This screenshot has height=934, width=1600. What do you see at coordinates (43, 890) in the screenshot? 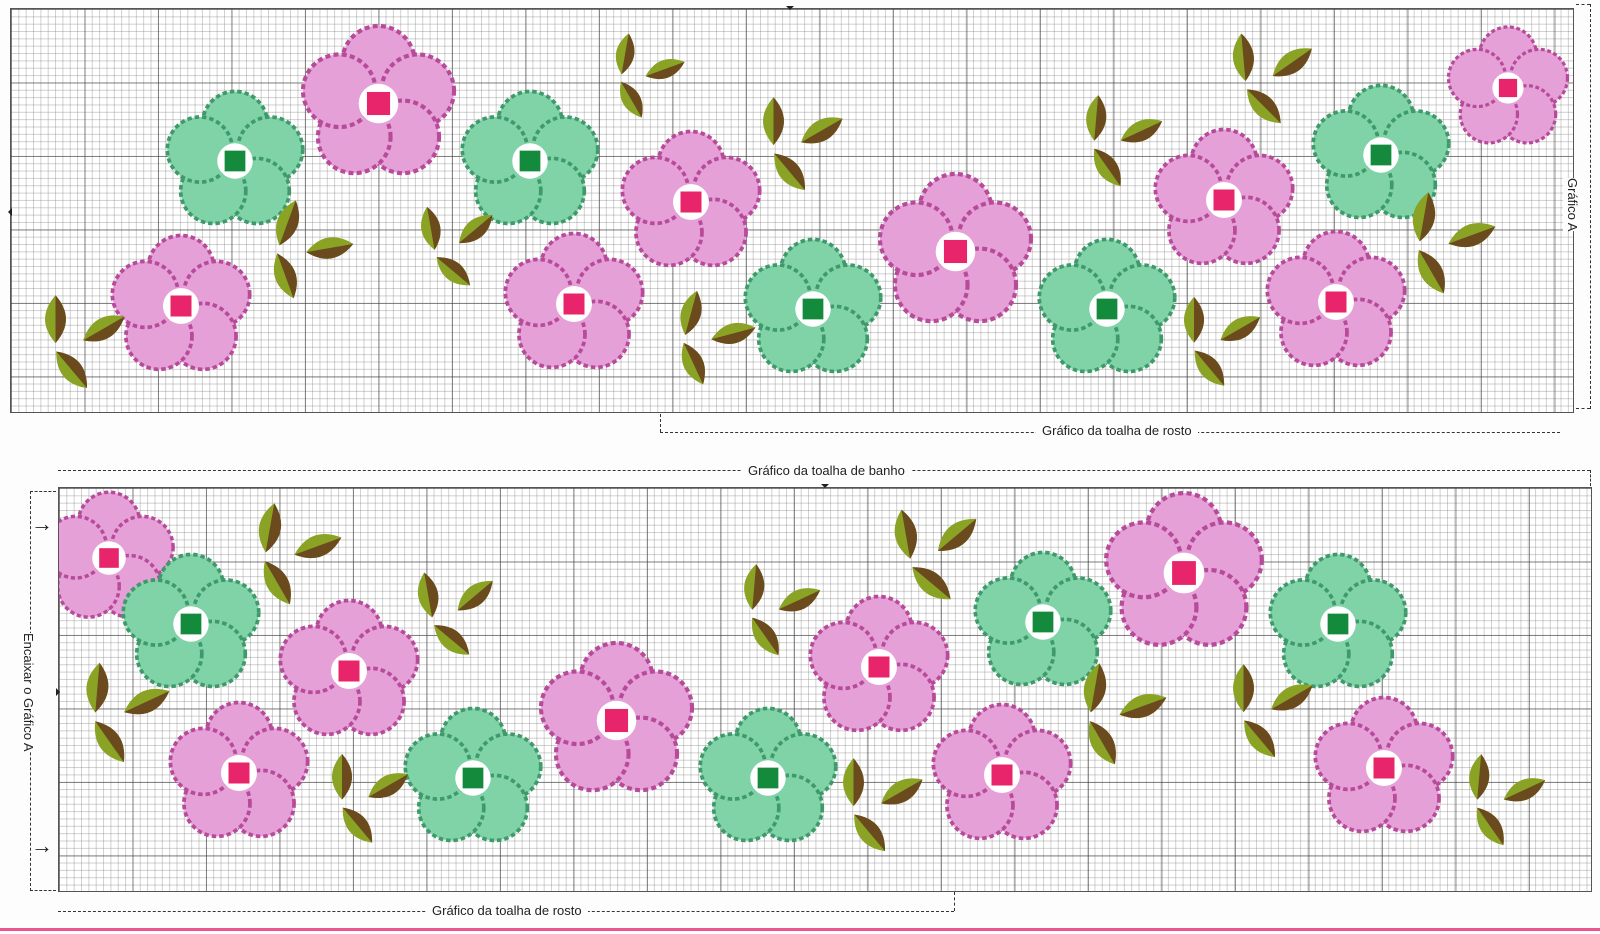
I see `fit-chart-a-guide-bottom` at bounding box center [43, 890].